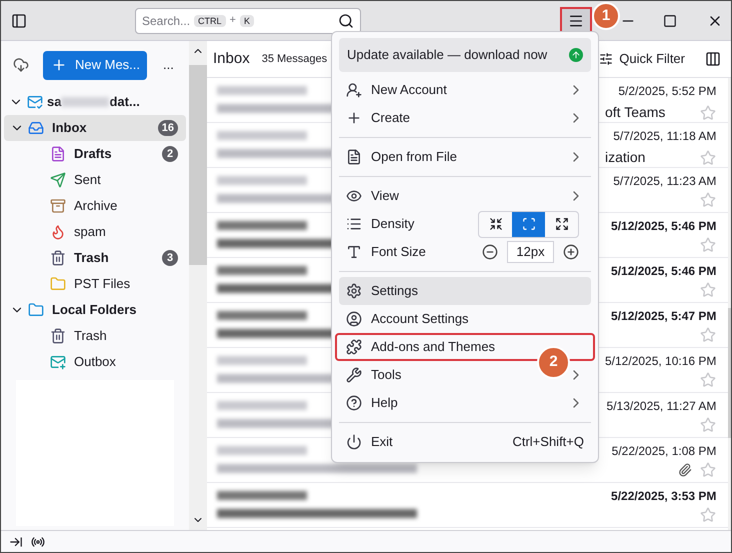  What do you see at coordinates (548, 442) in the screenshot?
I see `keyboard-shortcut: Ctrl+Shift+Q` at bounding box center [548, 442].